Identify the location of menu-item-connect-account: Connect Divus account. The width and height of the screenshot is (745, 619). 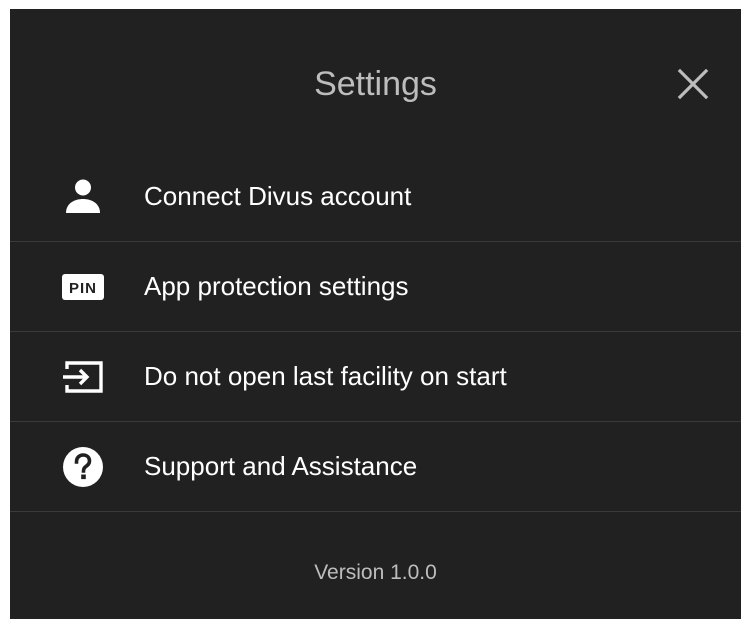
(375, 197).